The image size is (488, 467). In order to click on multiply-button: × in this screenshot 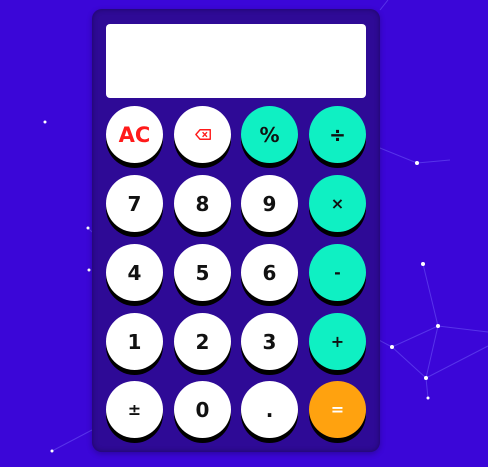, I will do `click(337, 203)`.